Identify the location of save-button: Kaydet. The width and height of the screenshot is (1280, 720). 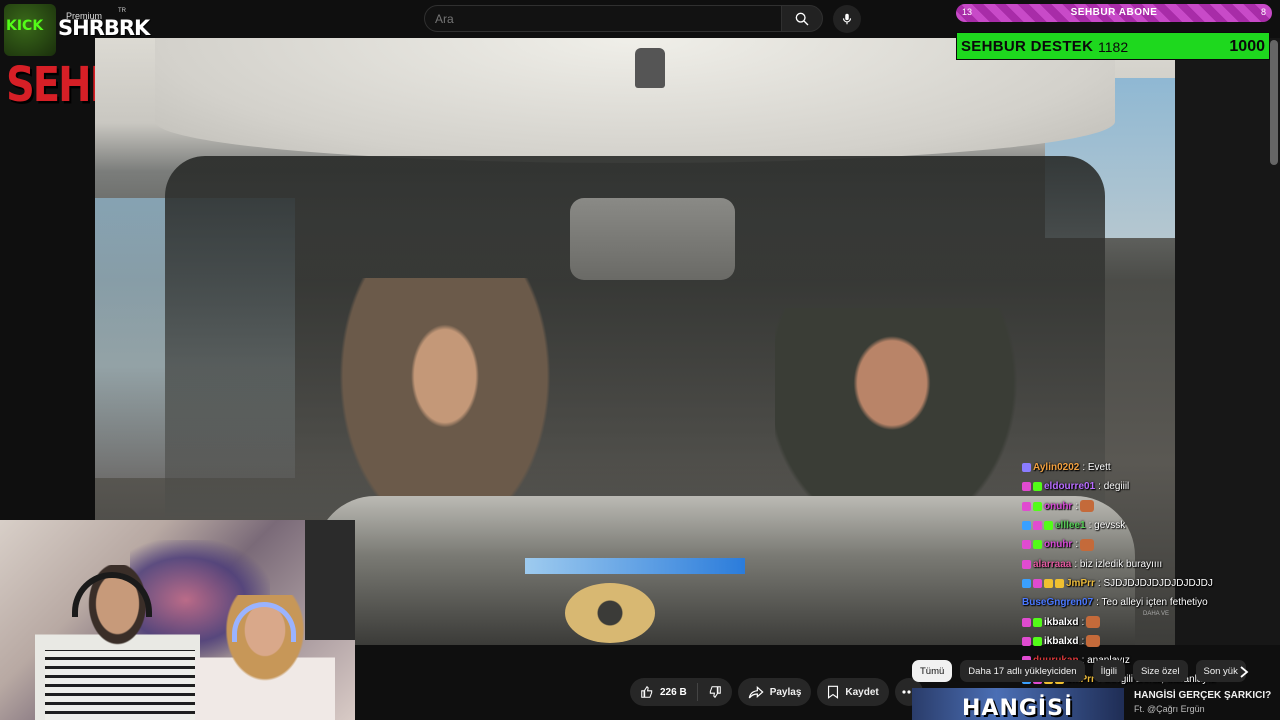
(853, 692).